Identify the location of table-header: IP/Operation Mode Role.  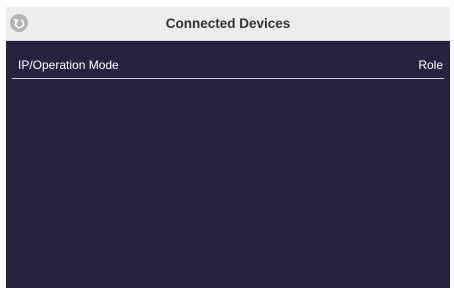
(228, 67).